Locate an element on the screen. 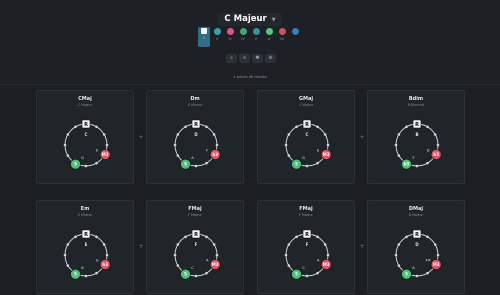 The width and height of the screenshot is (500, 295). degree-button: V is located at coordinates (256, 37).